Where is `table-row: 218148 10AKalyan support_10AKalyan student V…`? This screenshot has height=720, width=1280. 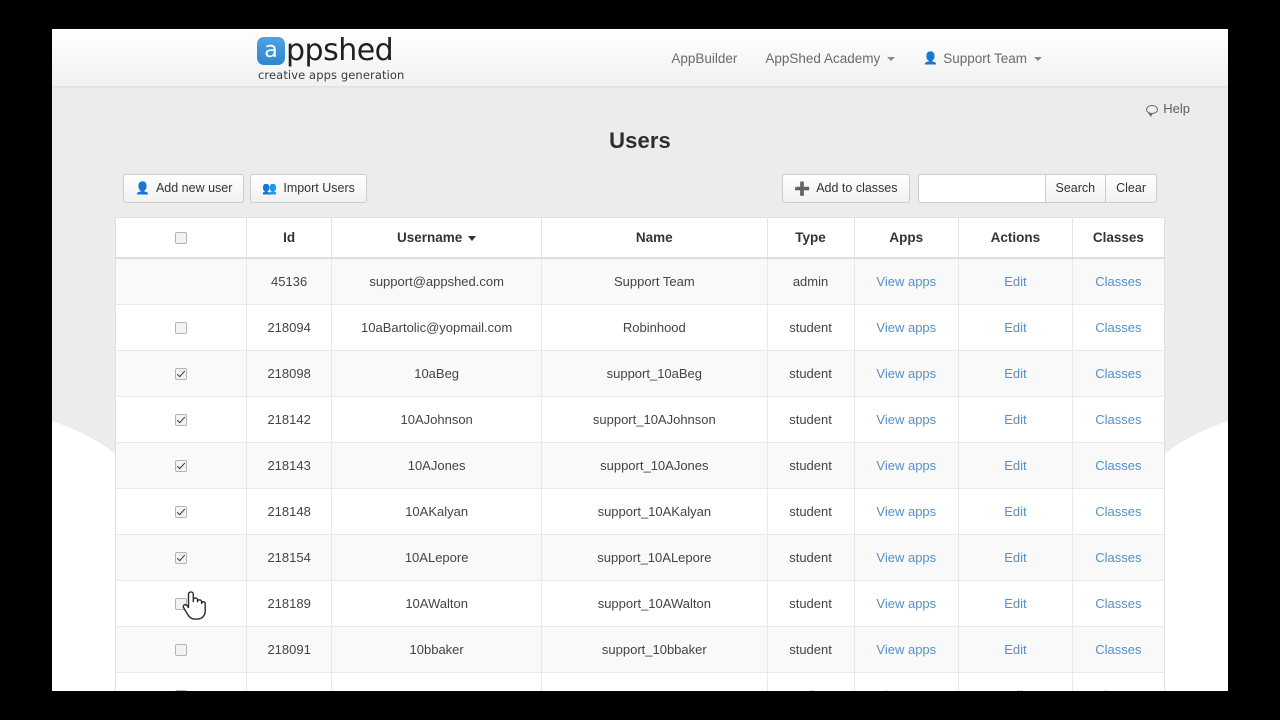
table-row: 218148 10AKalyan support_10AKalyan student V… is located at coordinates (640, 510).